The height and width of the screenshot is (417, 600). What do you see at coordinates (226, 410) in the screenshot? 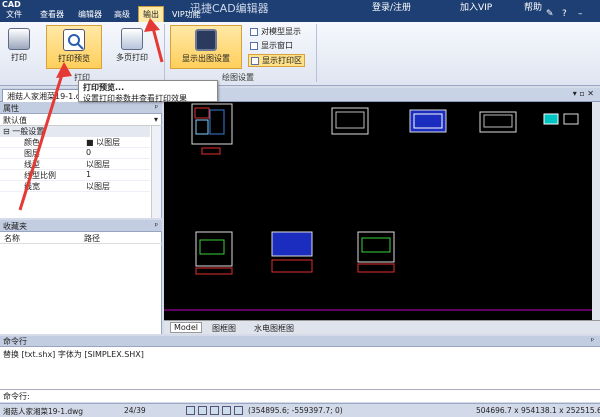
I see `polar-icon` at bounding box center [226, 410].